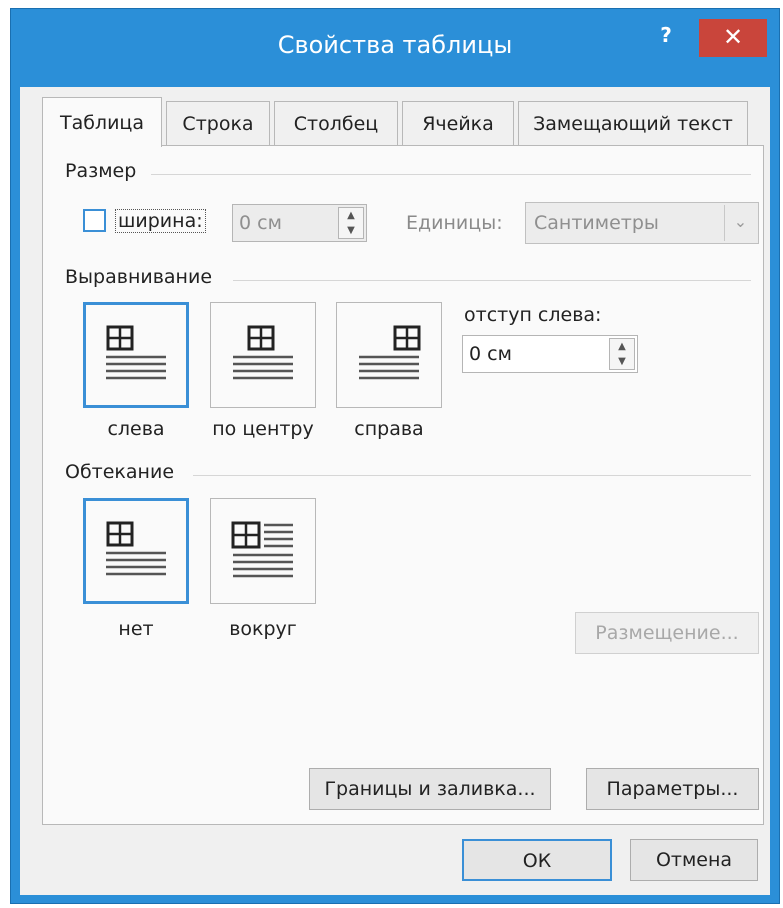 Image resolution: width=783 pixels, height=908 pixels. What do you see at coordinates (136, 429) in the screenshot?
I see `align-left-label: слева` at bounding box center [136, 429].